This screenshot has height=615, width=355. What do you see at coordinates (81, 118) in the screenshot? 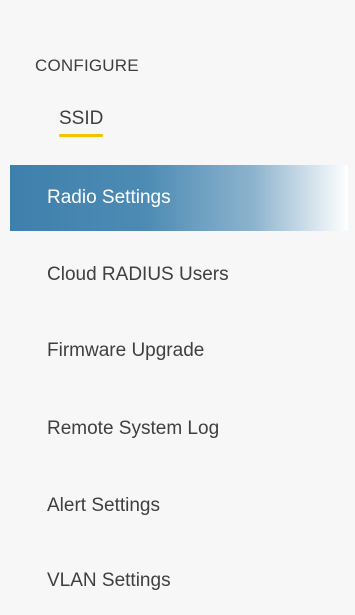
I see `sidebar-item-ssid-text: SSID` at bounding box center [81, 118].